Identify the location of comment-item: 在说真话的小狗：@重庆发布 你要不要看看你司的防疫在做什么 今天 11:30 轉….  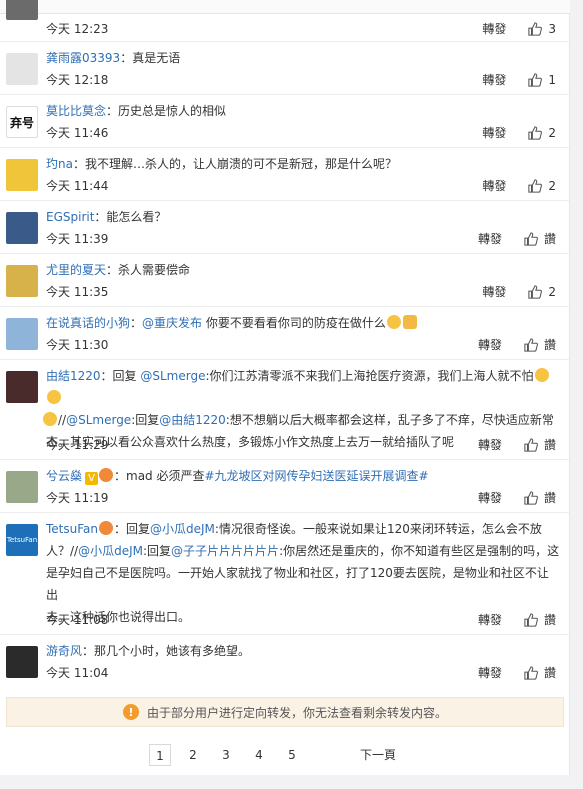
(285, 333).